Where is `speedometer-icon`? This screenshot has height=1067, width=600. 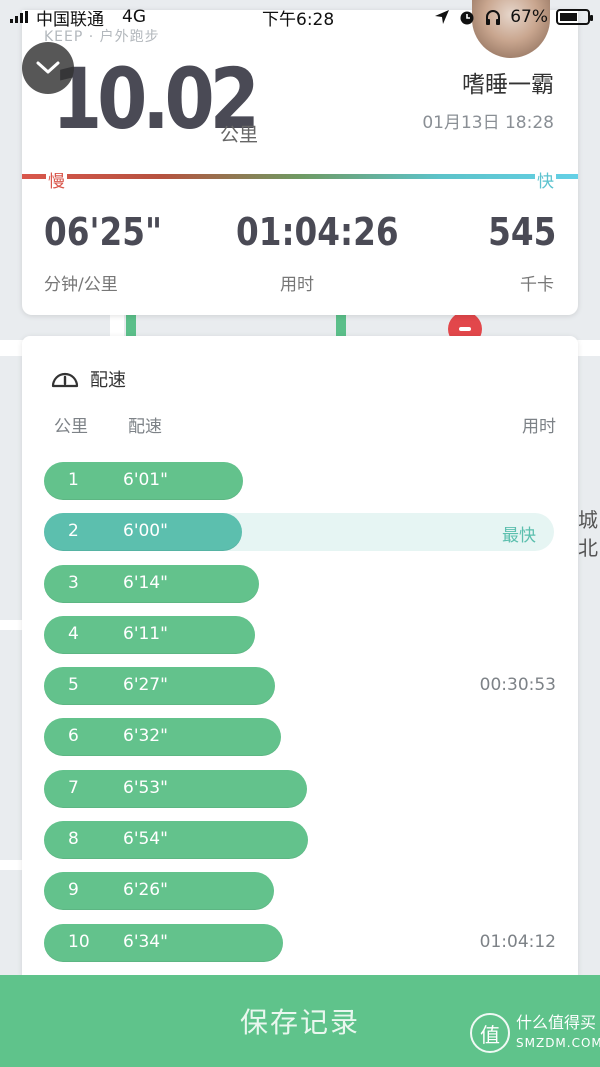
speedometer-icon is located at coordinates (65, 380).